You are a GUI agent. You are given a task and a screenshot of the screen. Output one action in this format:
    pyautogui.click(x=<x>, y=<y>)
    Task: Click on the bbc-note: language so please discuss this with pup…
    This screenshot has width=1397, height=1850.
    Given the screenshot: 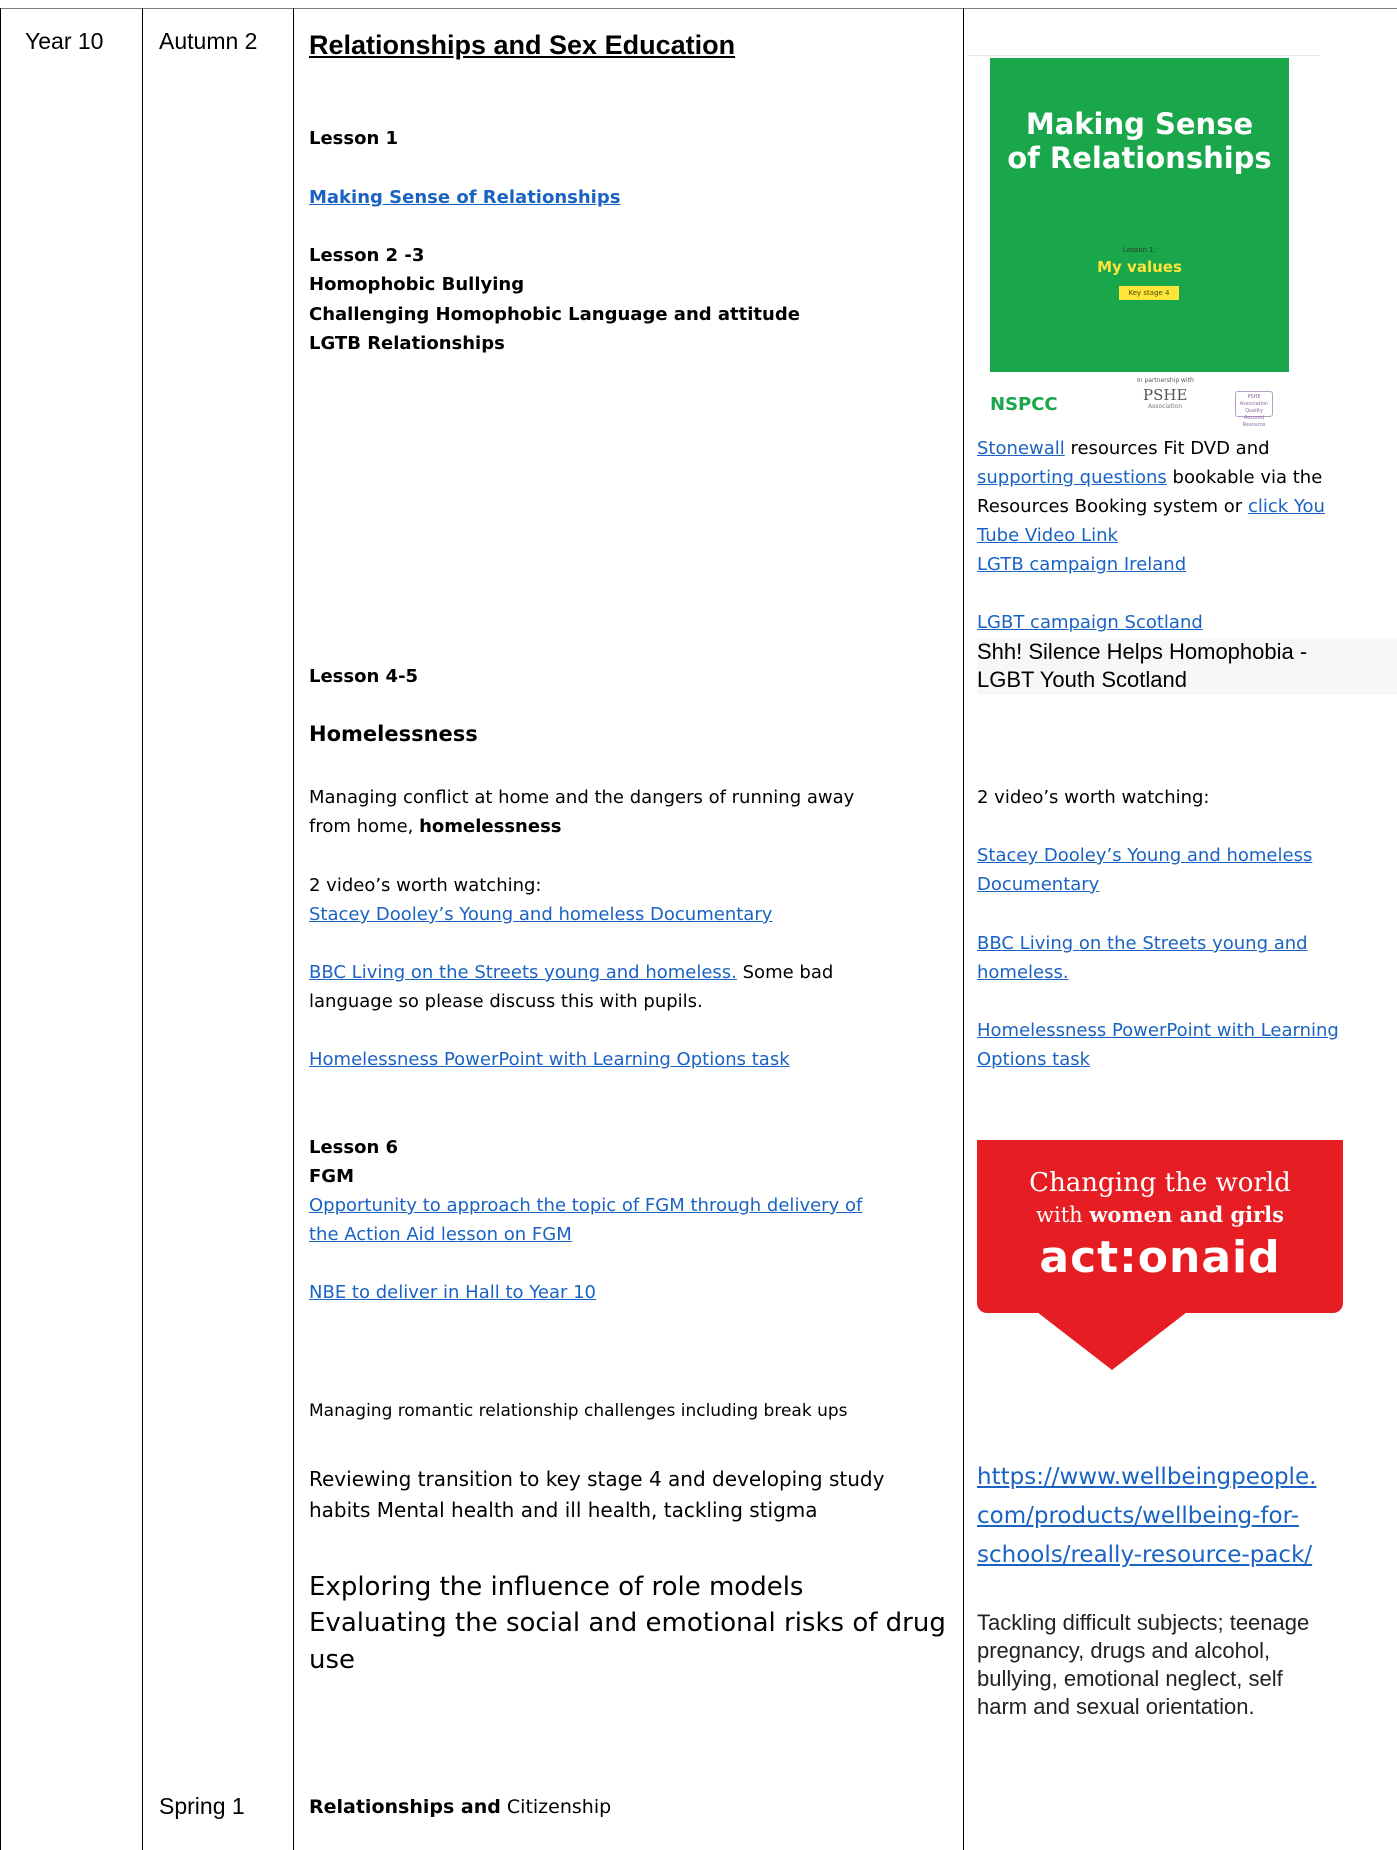 What is the action you would take?
    pyautogui.click(x=506, y=1001)
    